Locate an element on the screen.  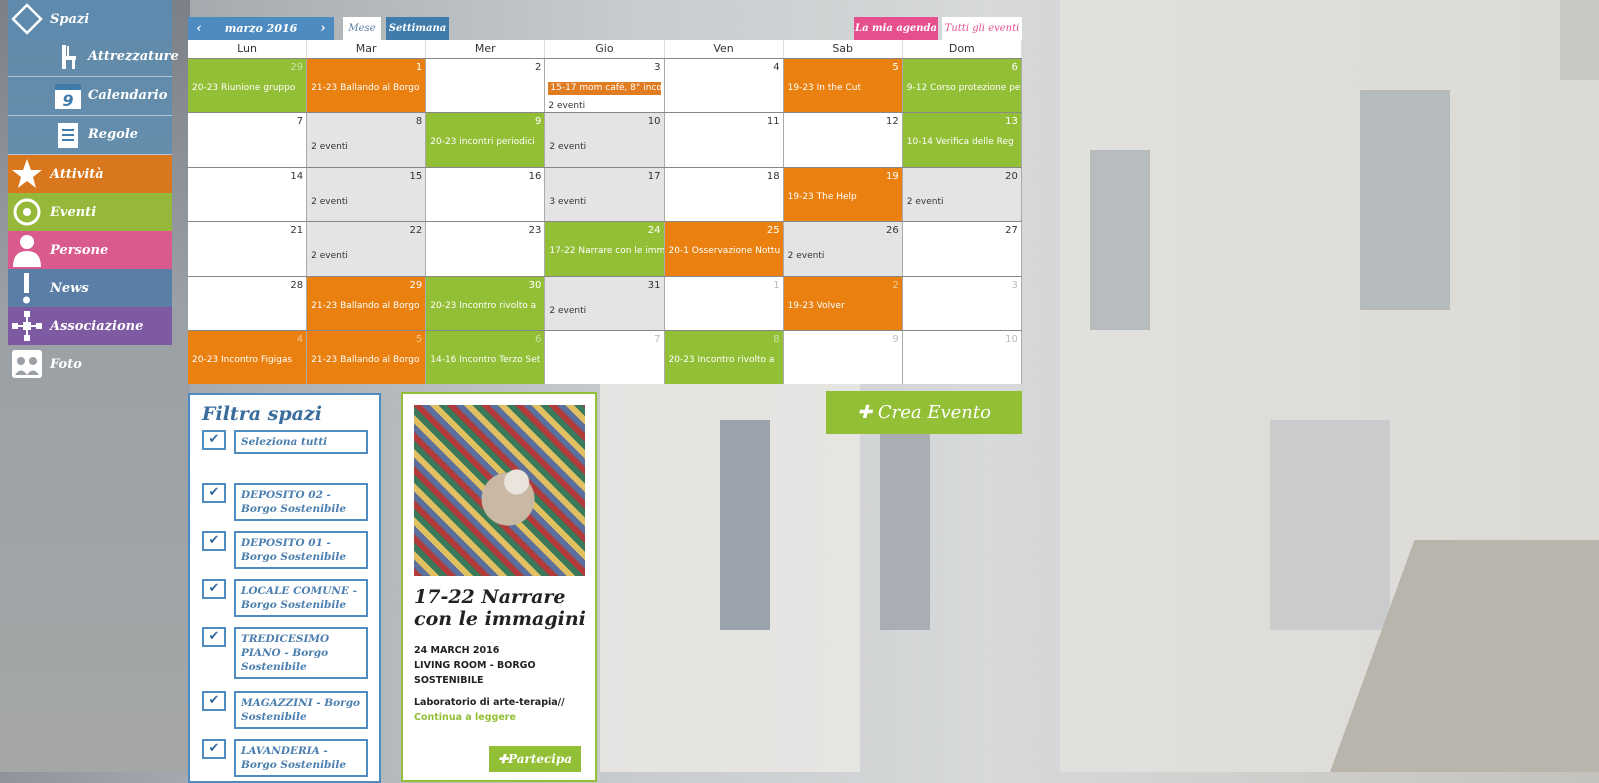
calendar-day-cell: 15 2 eventi is located at coordinates (367, 194).